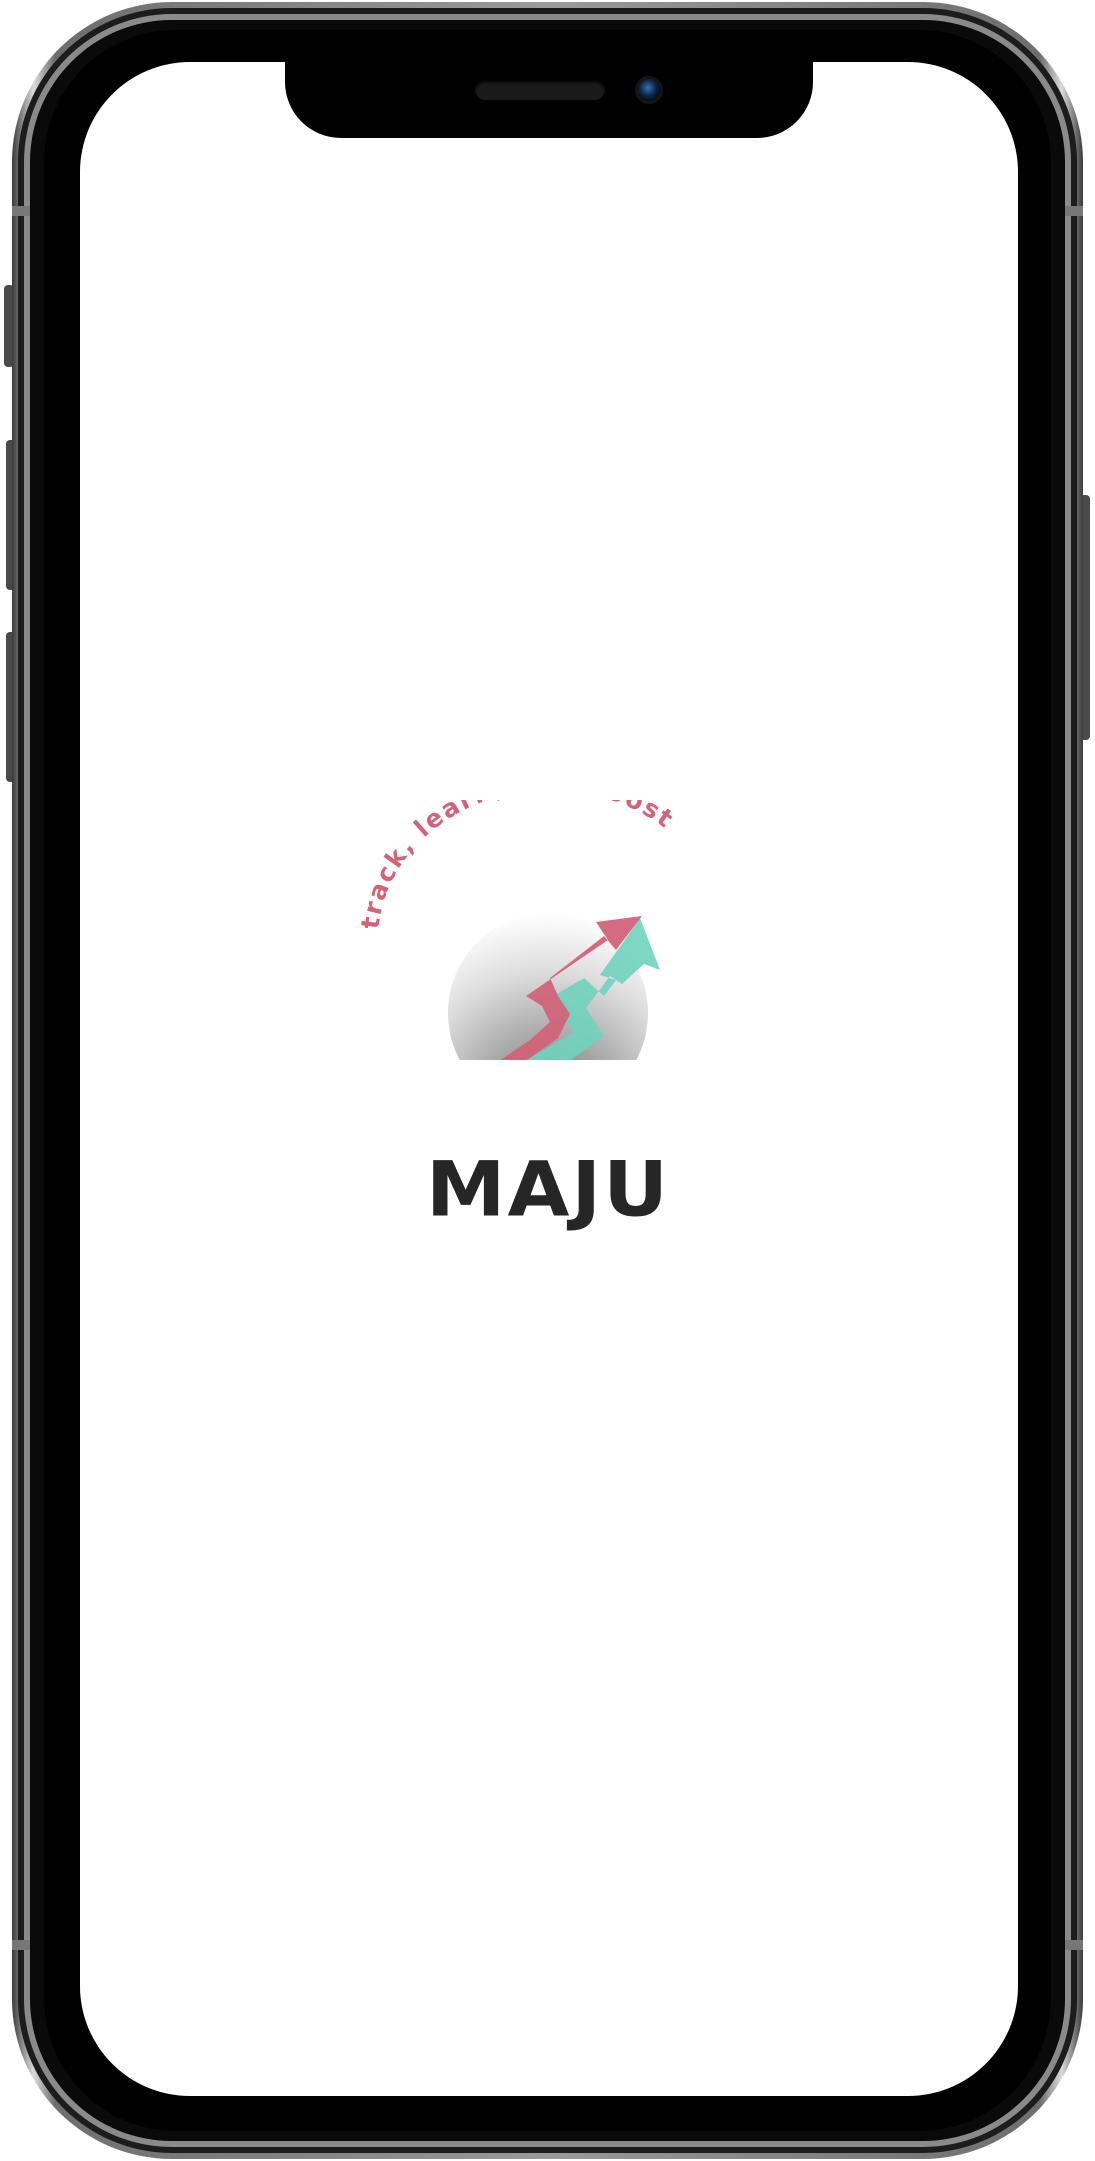 This screenshot has width=1095, height=2161. What do you see at coordinates (649, 90) in the screenshot?
I see `front-camera-icon` at bounding box center [649, 90].